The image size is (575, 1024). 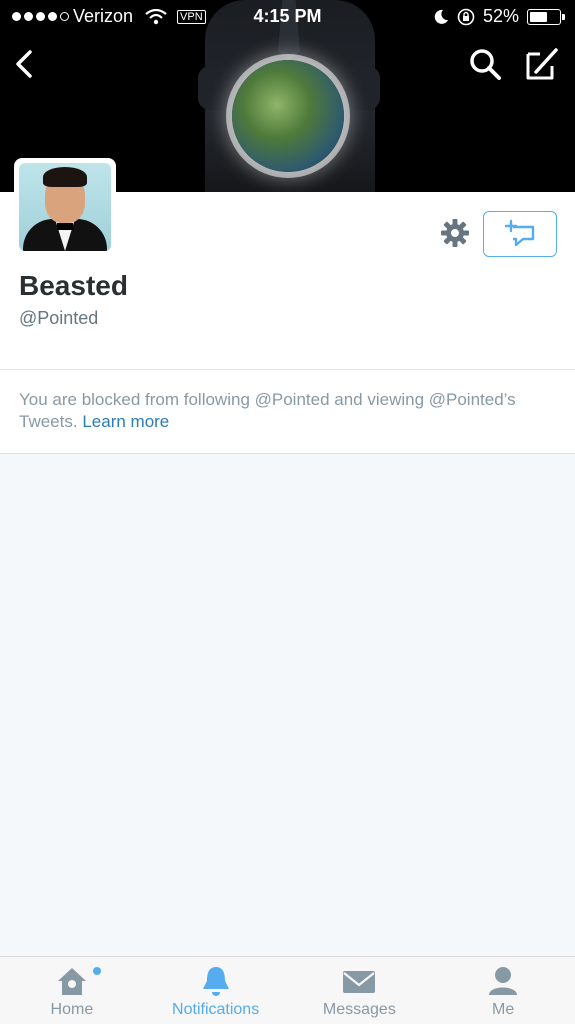 I want to click on compose-tweet-button, so click(x=542, y=64).